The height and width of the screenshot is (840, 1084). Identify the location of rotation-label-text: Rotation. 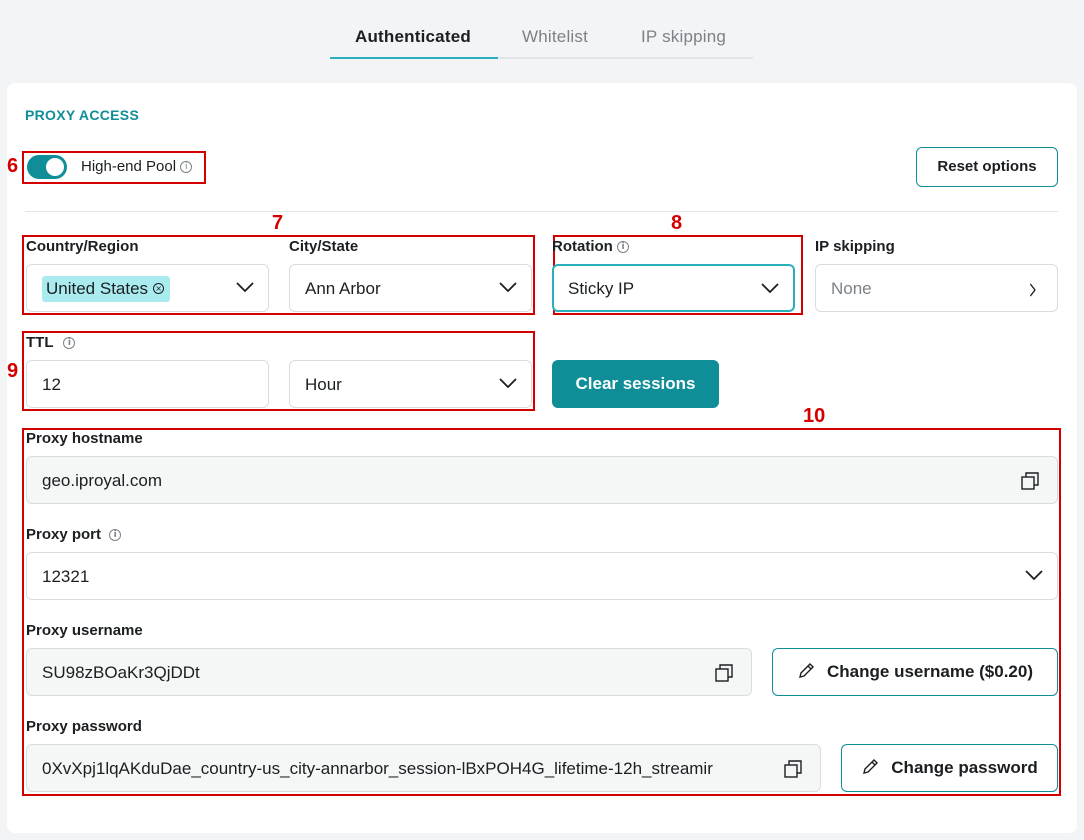
(582, 246).